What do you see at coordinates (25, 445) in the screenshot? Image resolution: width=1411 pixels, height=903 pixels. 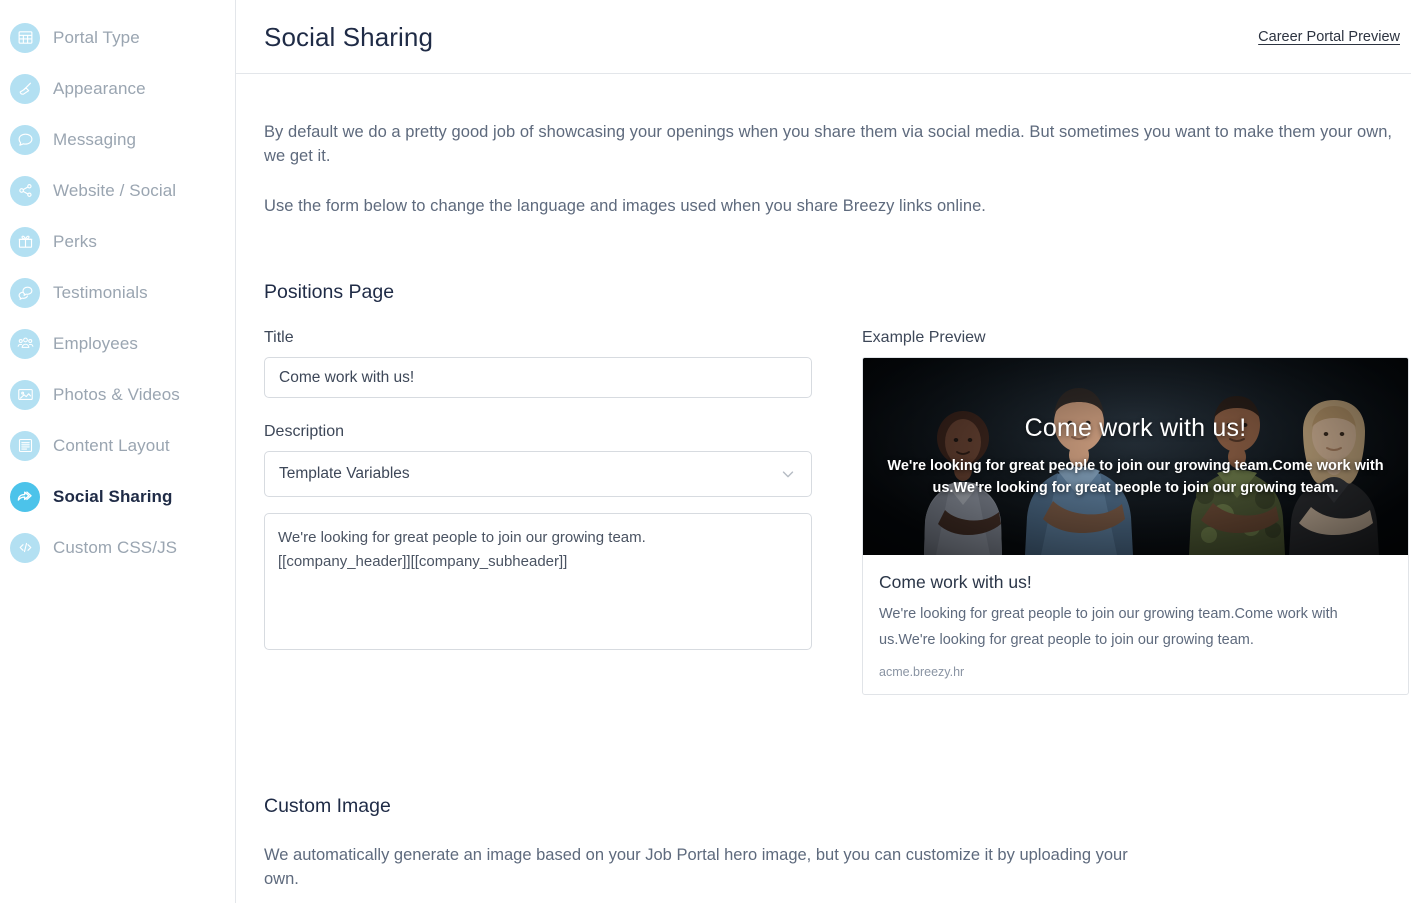 I see `list-lines-icon` at bounding box center [25, 445].